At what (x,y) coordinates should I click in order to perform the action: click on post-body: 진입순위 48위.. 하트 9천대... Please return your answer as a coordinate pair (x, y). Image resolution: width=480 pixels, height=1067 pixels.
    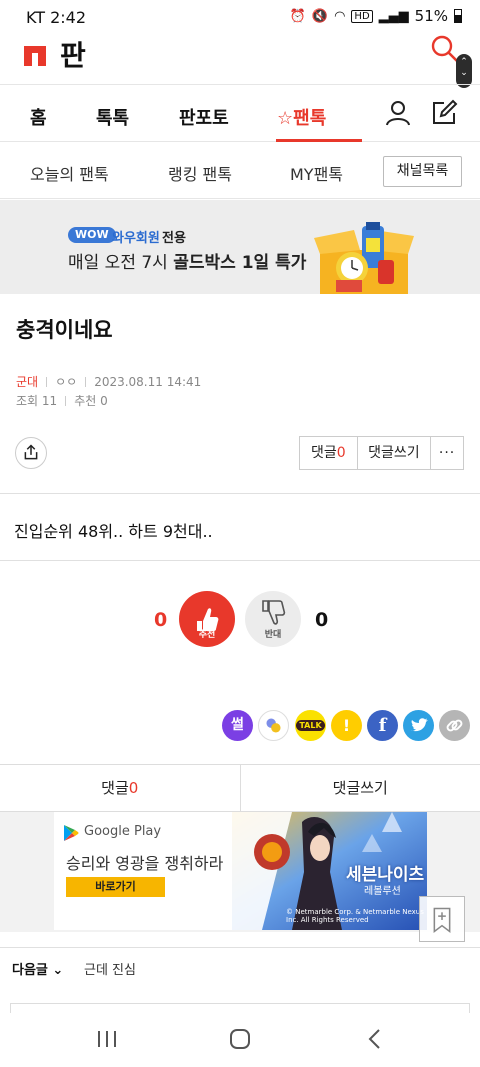
    Looking at the image, I should click on (113, 531).